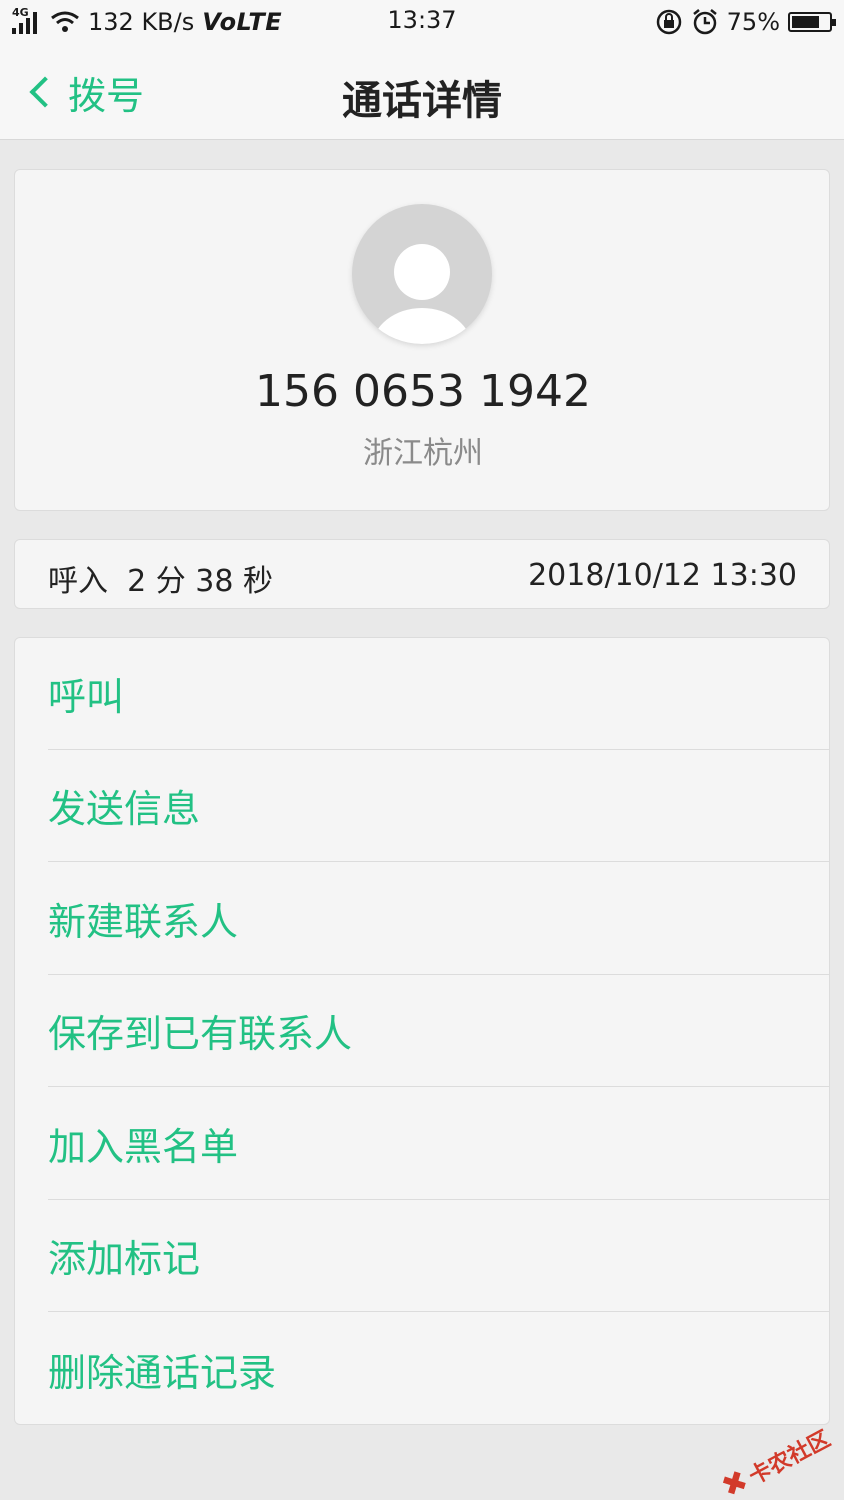 The width and height of the screenshot is (844, 1500). I want to click on call-button: 呼叫, so click(438, 694).